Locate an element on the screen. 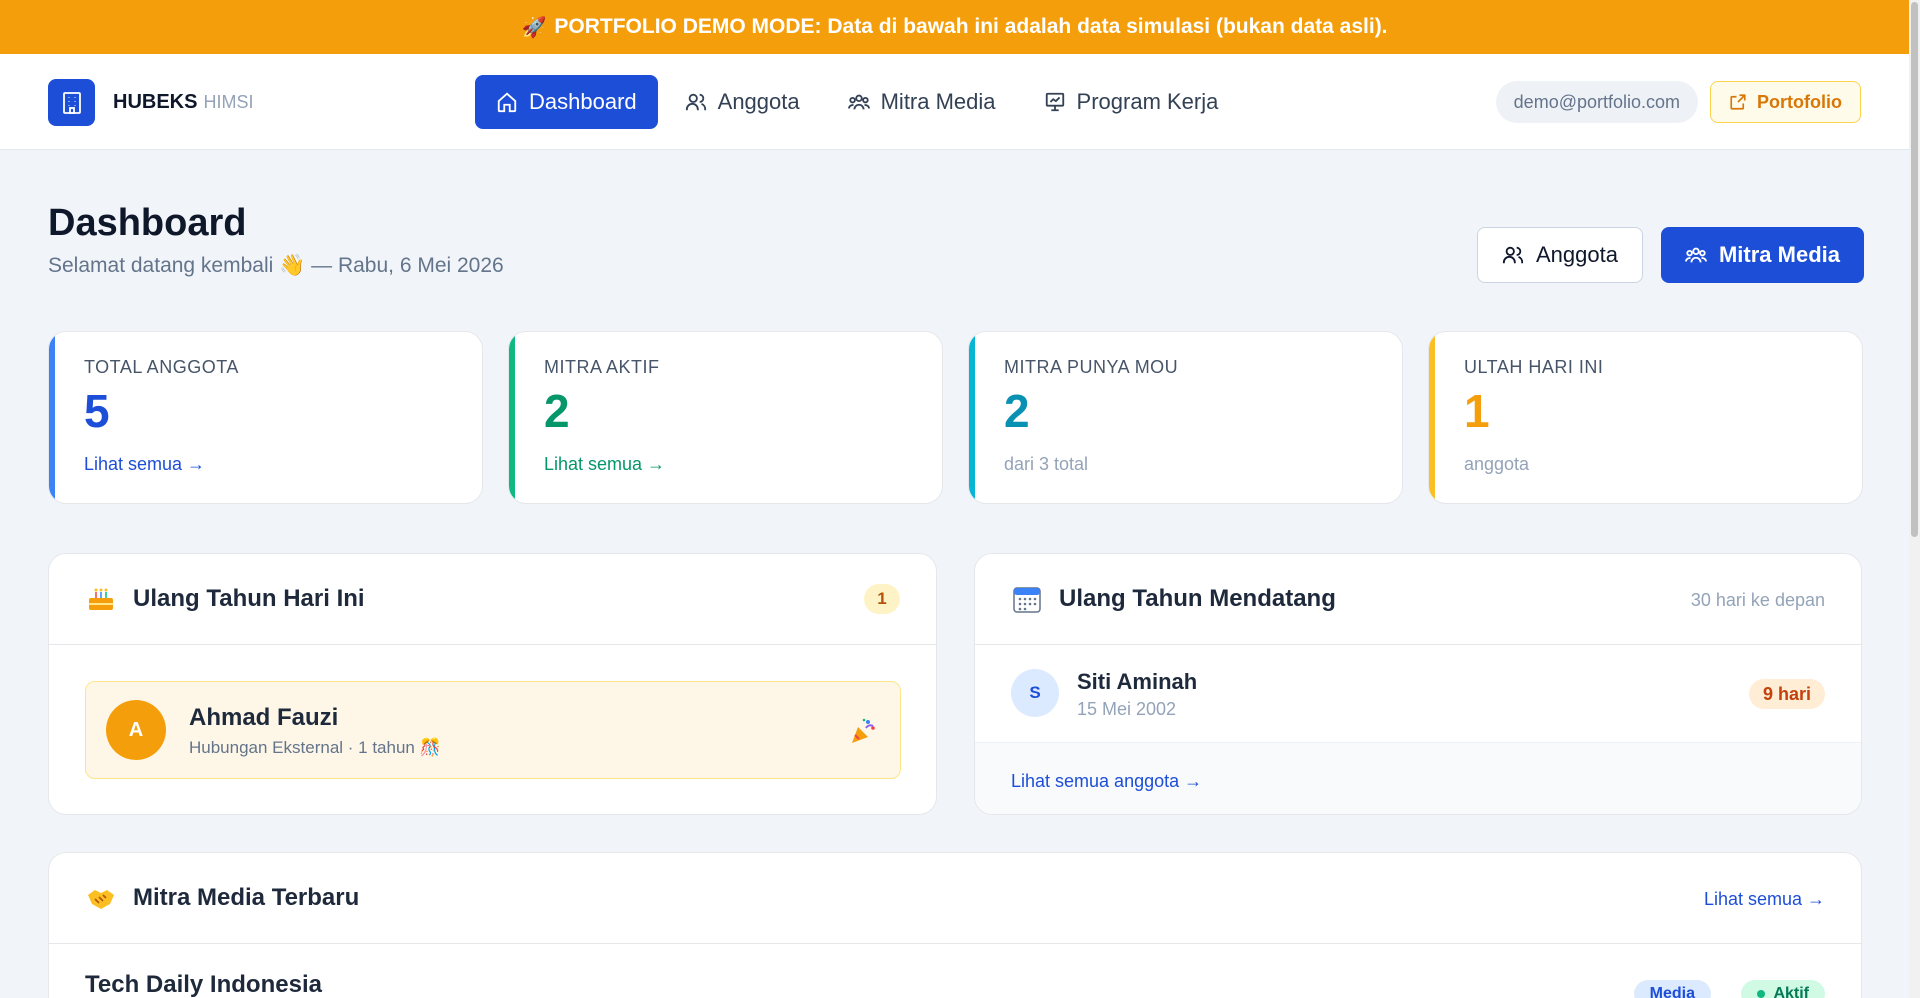  count-badge: 1 is located at coordinates (882, 599).